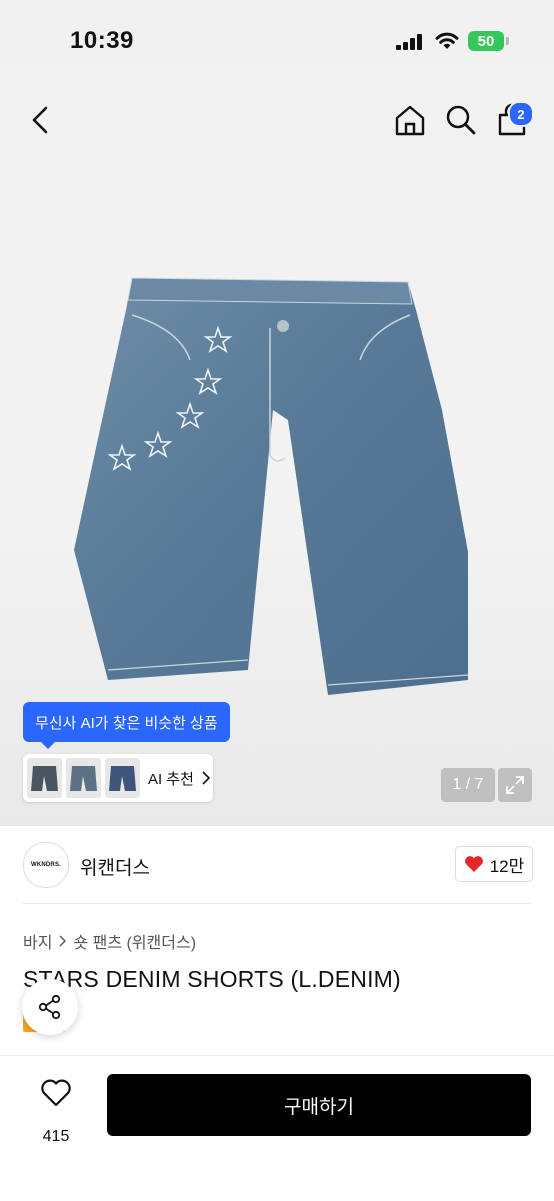  What do you see at coordinates (521, 114) in the screenshot?
I see `cart-count-badge: 2` at bounding box center [521, 114].